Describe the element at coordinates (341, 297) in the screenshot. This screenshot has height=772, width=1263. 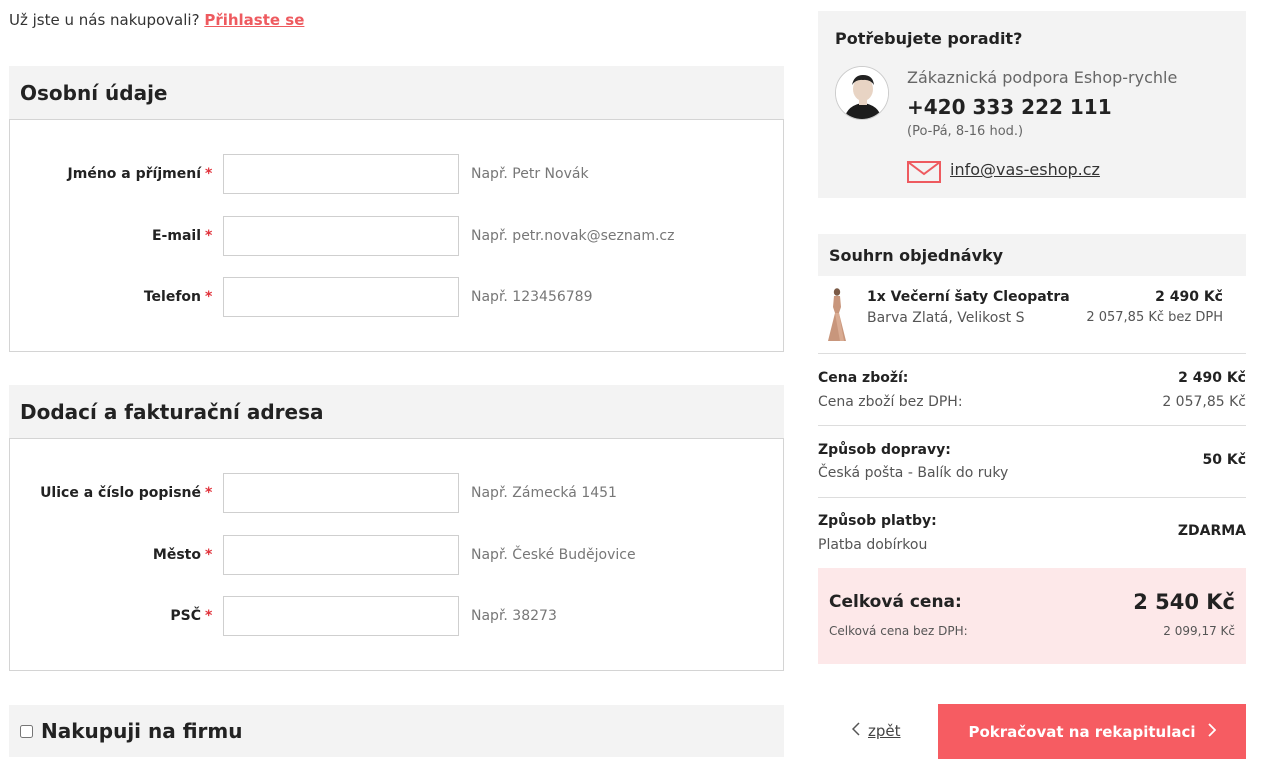
I see `phone-input` at that location.